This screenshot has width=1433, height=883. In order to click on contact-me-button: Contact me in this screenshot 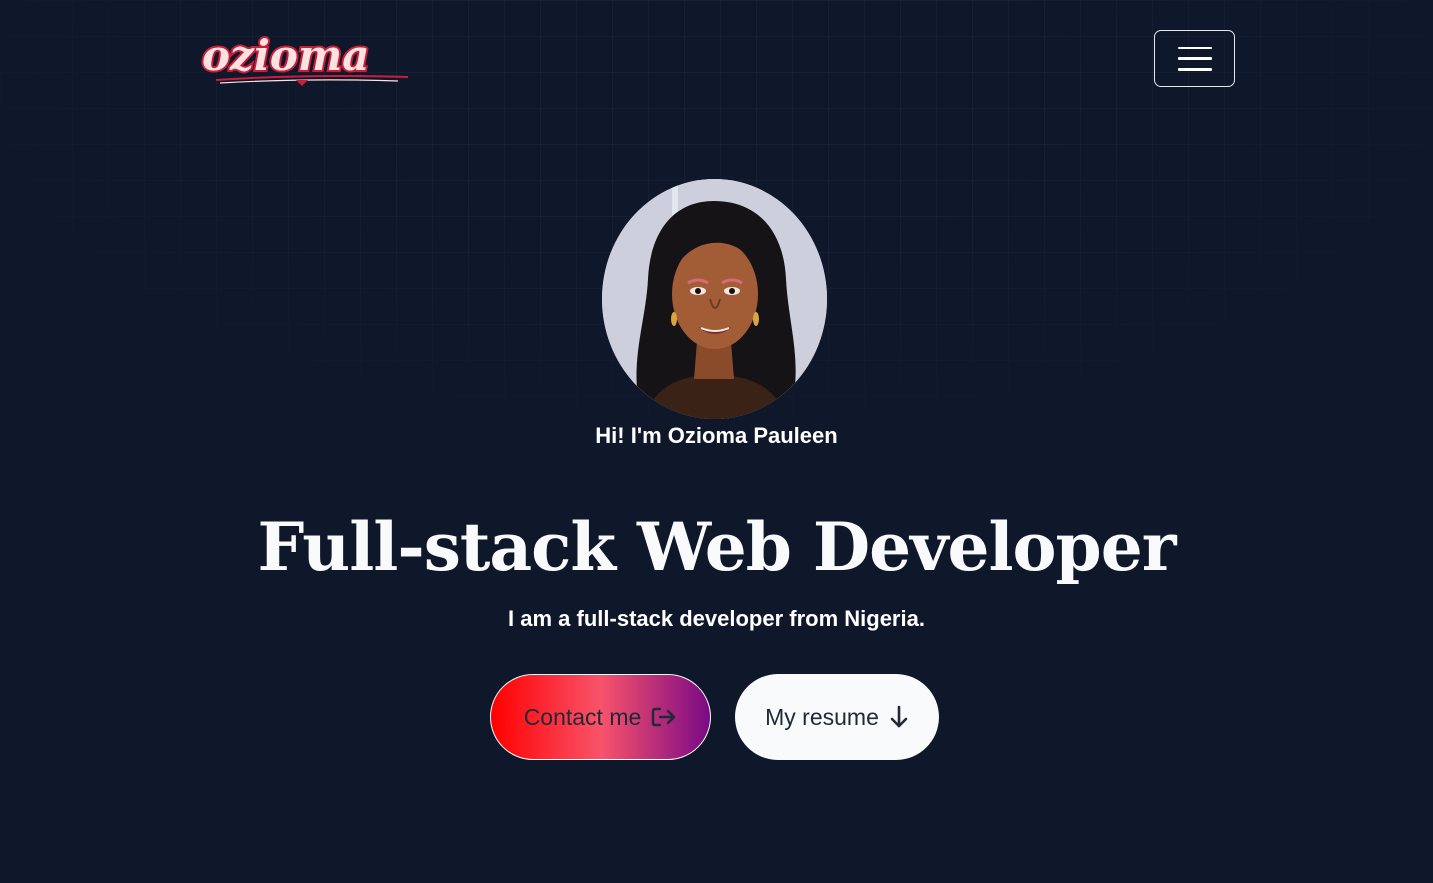, I will do `click(600, 717)`.